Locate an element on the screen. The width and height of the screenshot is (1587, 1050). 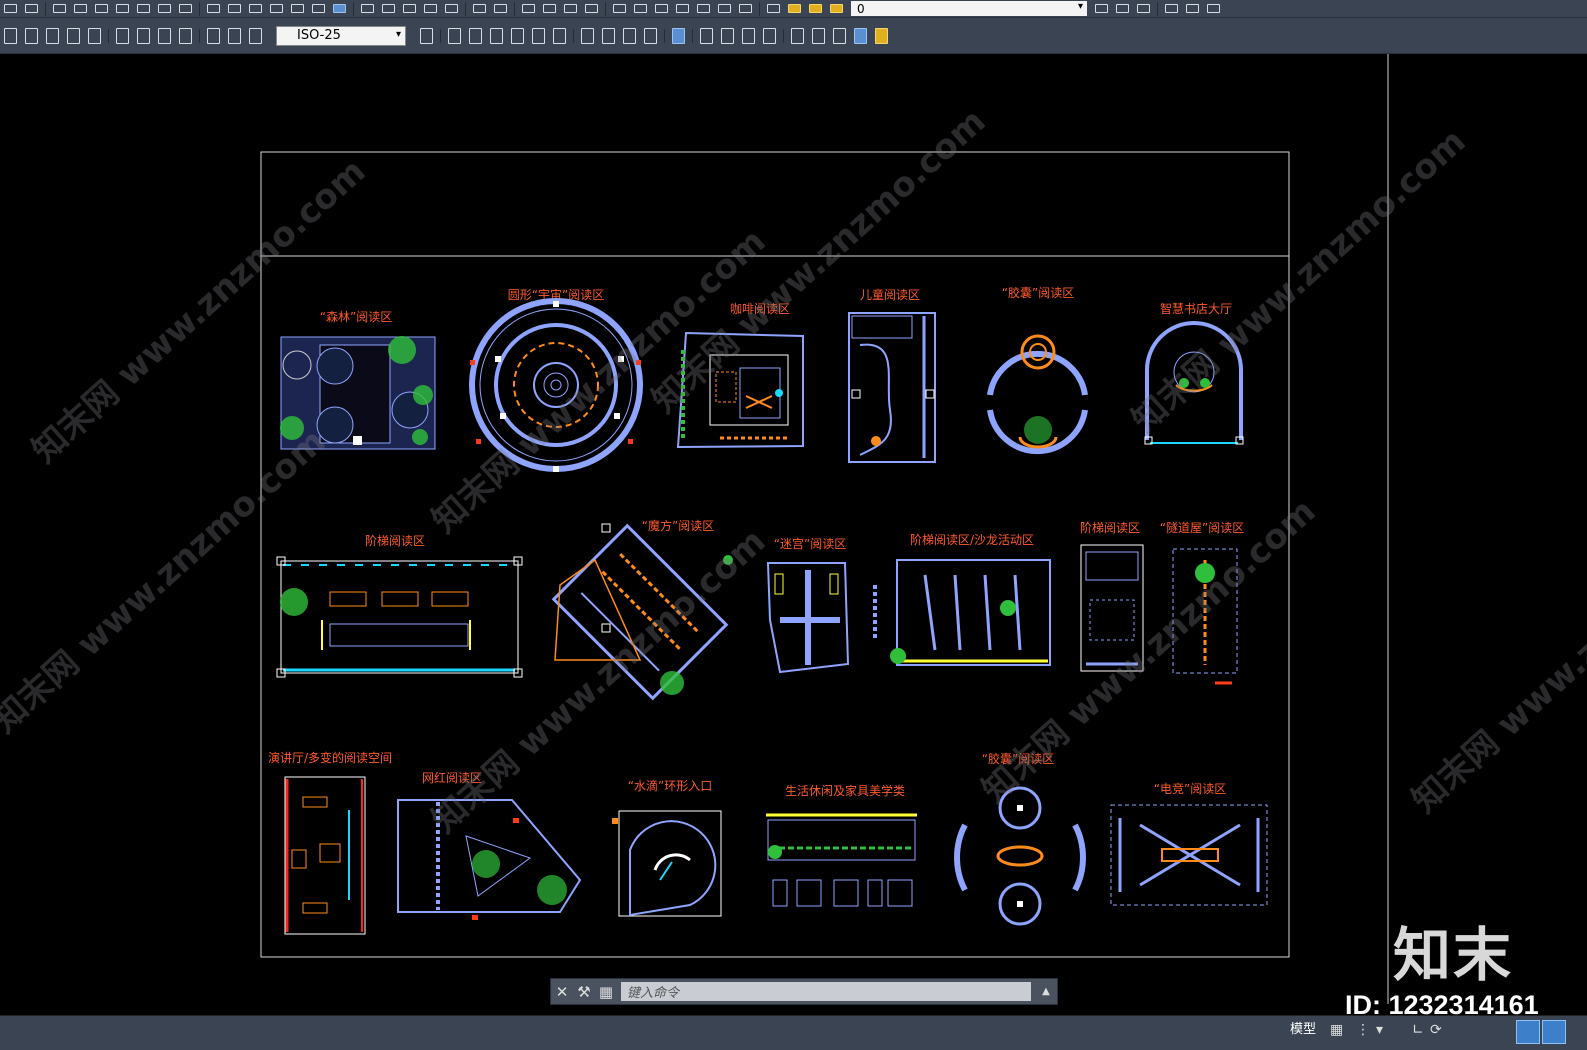
area-label: “胶囊”阅读区 is located at coordinates (1018, 758).